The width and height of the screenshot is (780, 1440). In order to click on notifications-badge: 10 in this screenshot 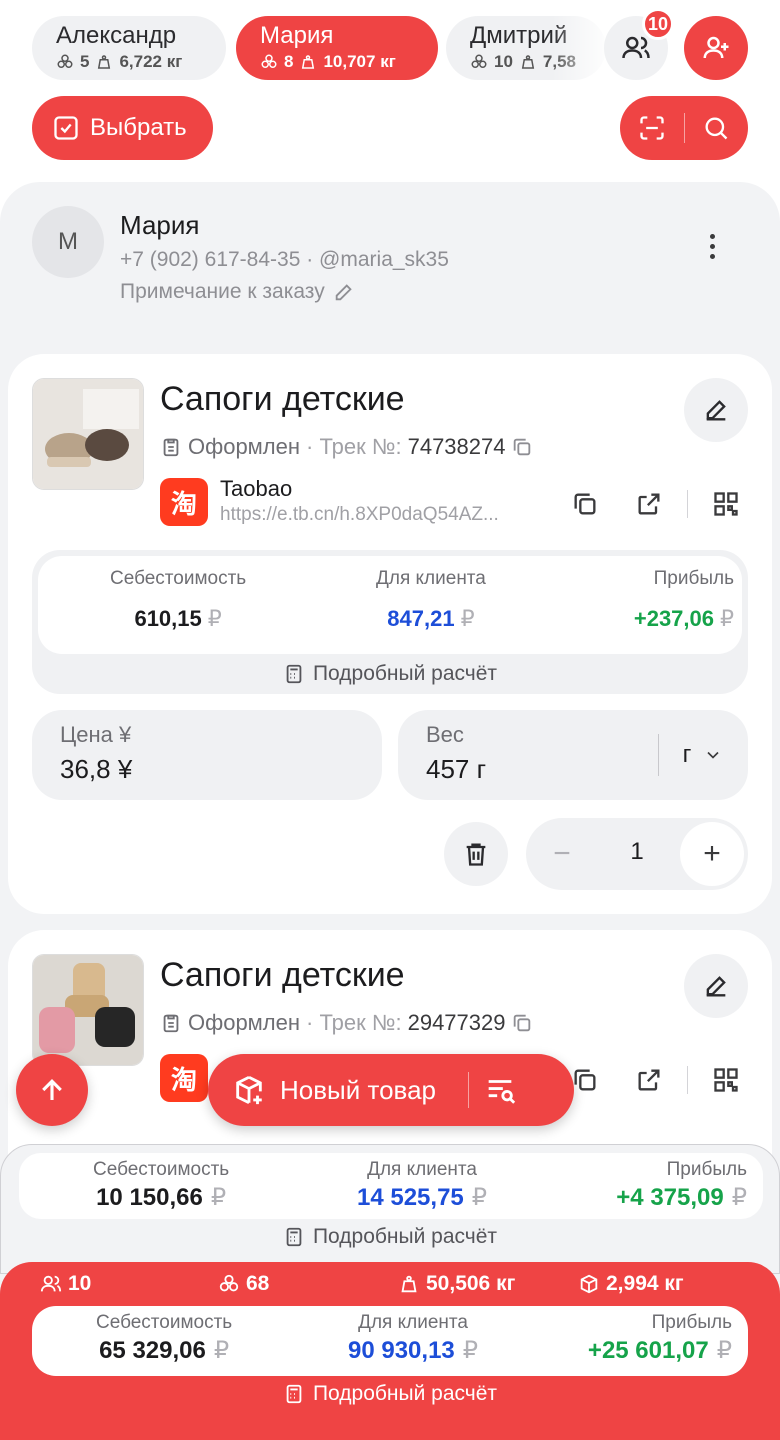, I will do `click(658, 24)`.